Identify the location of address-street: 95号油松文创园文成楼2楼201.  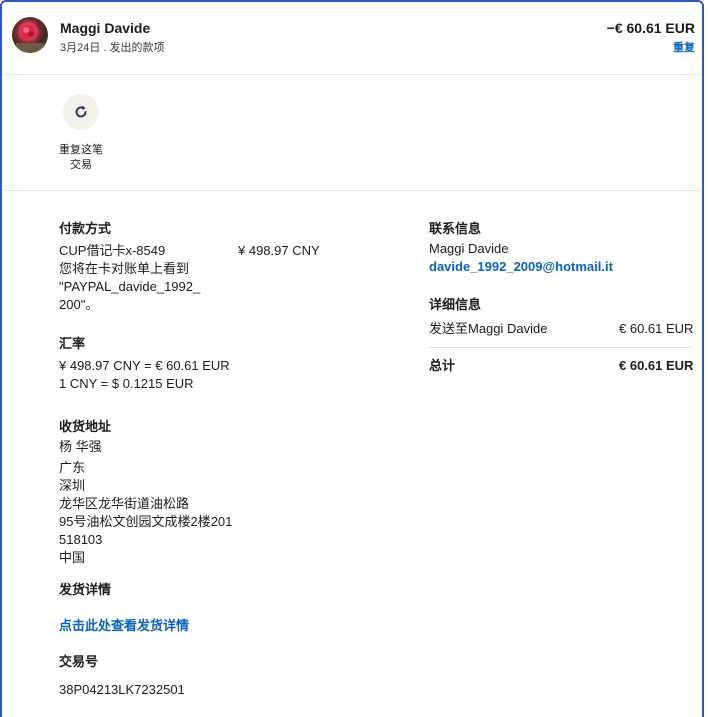
(146, 521).